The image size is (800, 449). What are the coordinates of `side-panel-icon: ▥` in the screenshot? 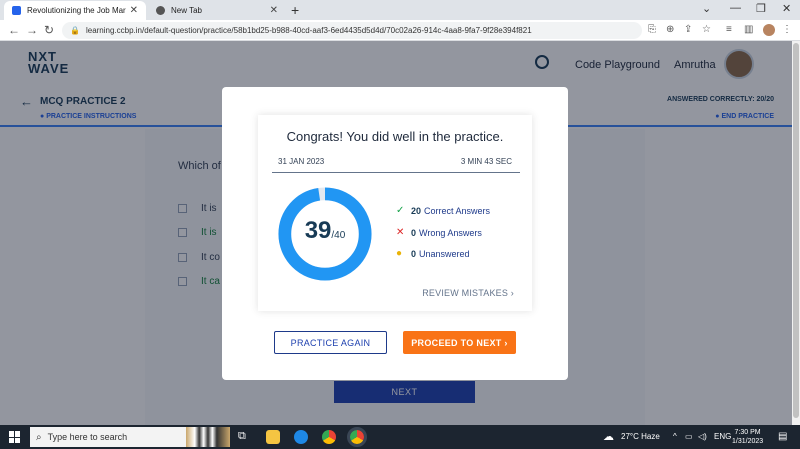 It's located at (748, 29).